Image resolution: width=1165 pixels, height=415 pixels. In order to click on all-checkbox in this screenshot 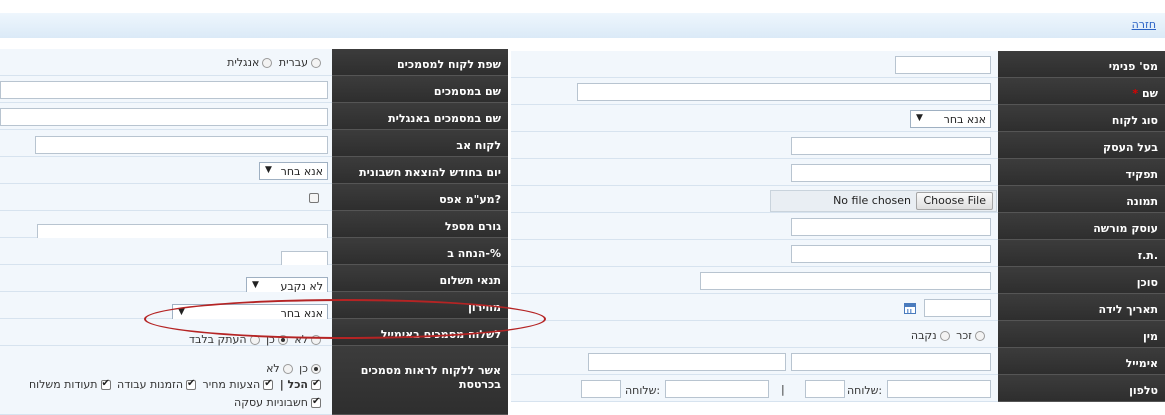, I will do `click(316, 384)`.